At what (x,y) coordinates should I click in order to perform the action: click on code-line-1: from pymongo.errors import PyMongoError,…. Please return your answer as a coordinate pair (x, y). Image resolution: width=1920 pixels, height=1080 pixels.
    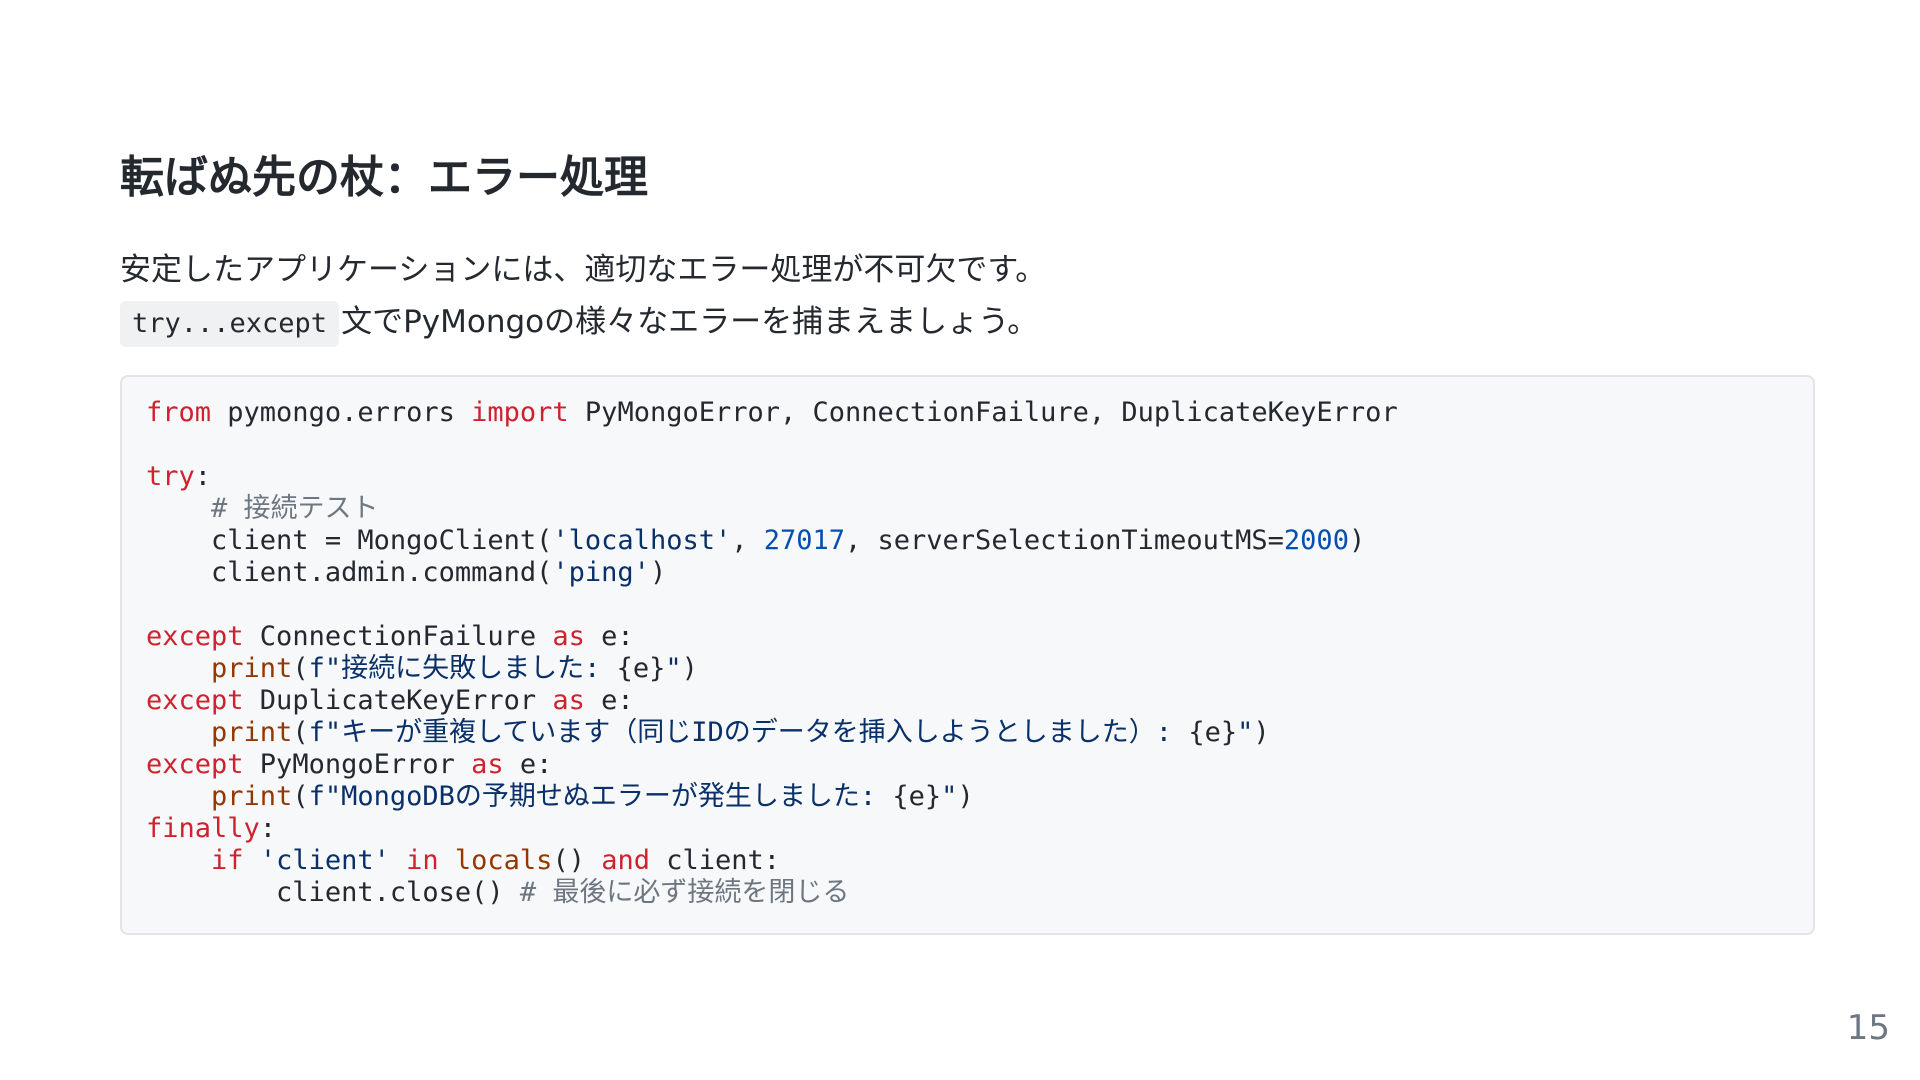
    Looking at the image, I should click on (772, 413).